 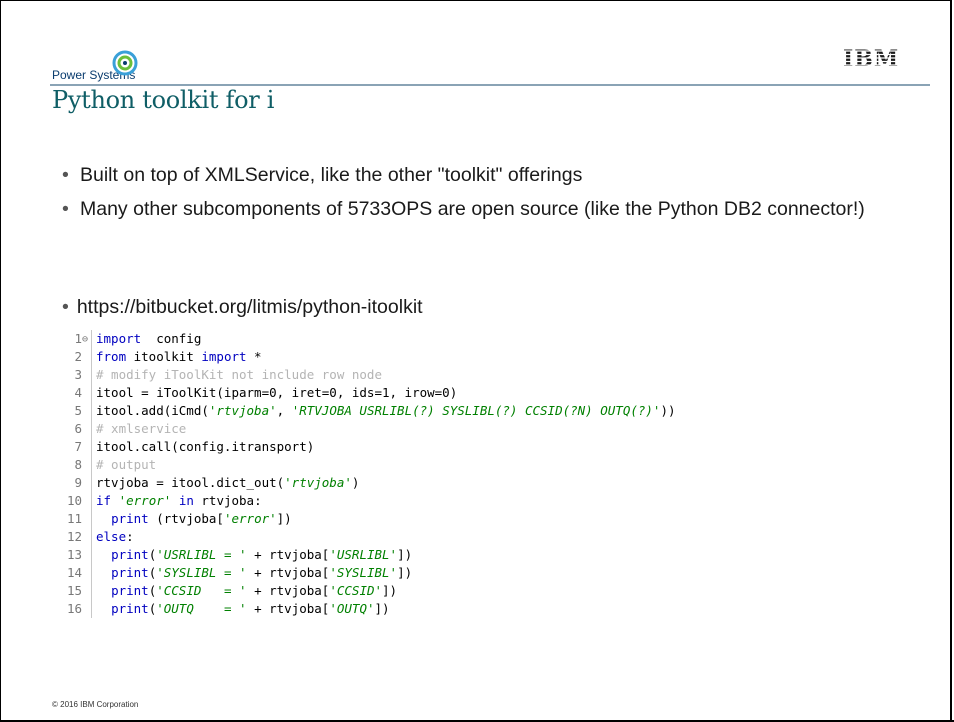 I want to click on code-line: 2 from itoolkit import *, so click(x=497, y=357).